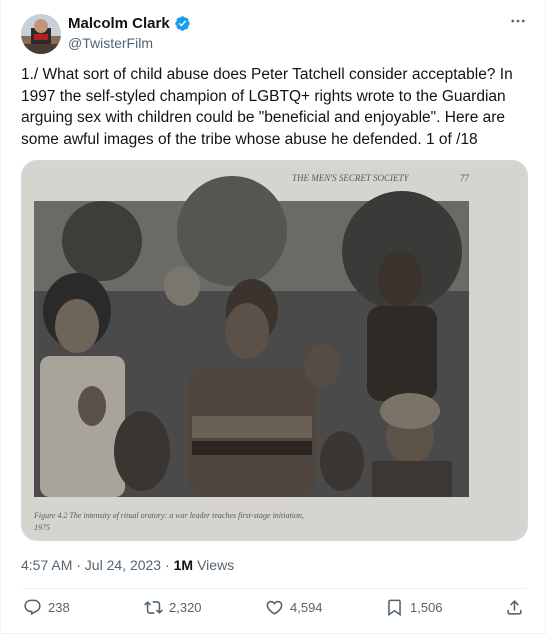 Image resolution: width=560 pixels, height=634 pixels. I want to click on retweet-button: 2,320, so click(173, 607).